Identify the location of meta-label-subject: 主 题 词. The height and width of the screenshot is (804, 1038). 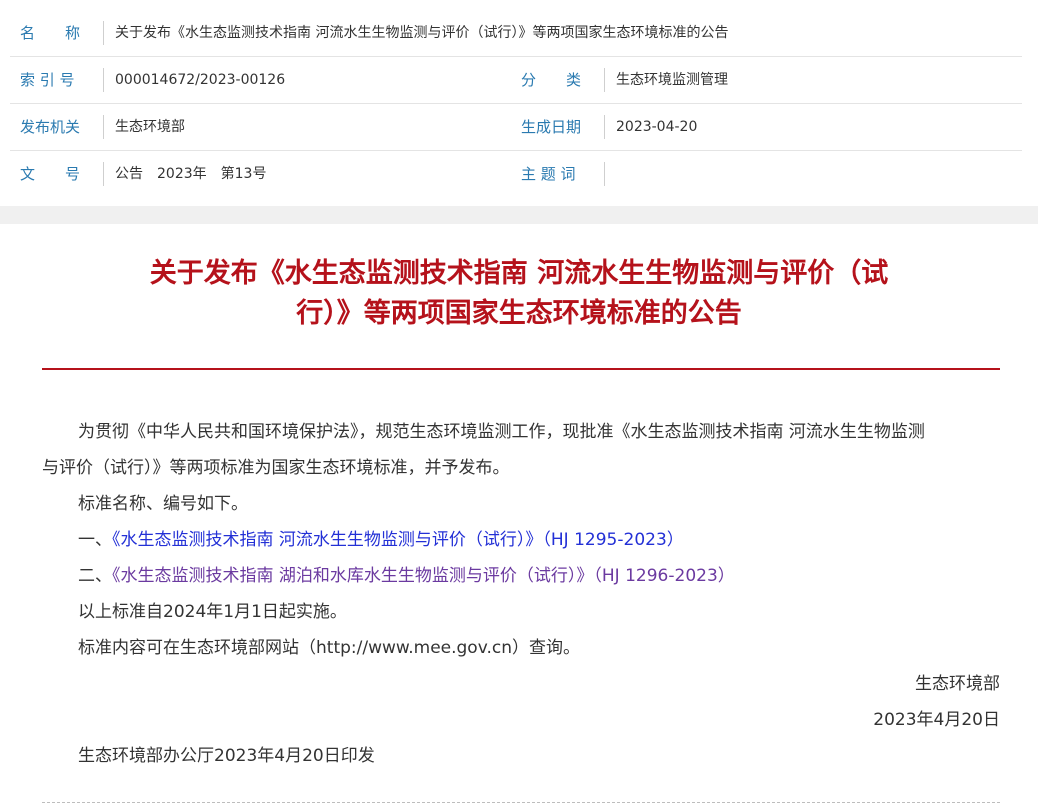
(548, 174).